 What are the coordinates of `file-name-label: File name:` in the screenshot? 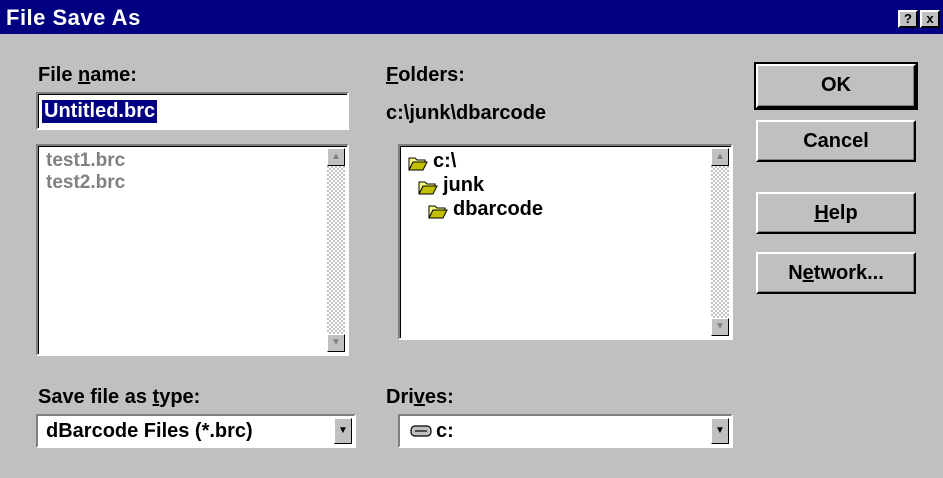 It's located at (87, 75).